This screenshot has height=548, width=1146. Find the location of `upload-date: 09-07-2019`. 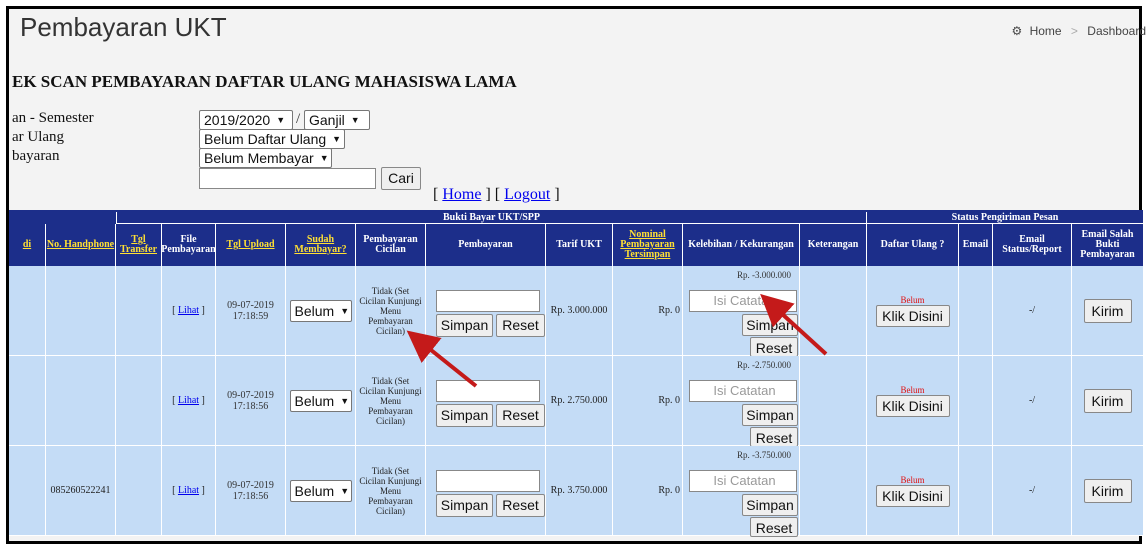

upload-date: 09-07-2019 is located at coordinates (250, 305).